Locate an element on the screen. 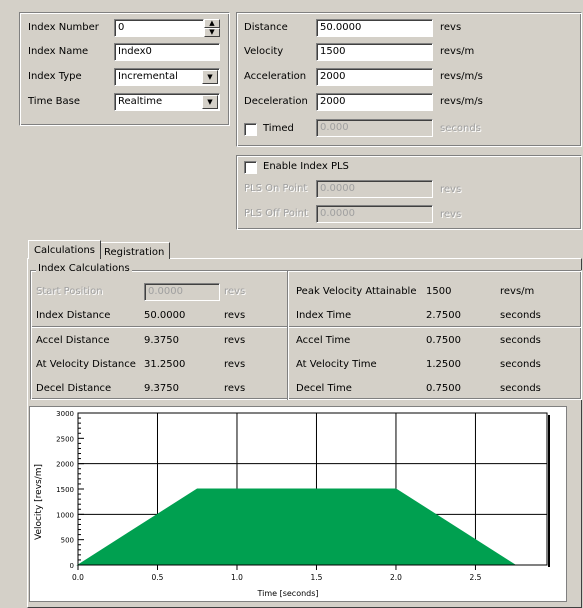 This screenshot has width=583, height=608. chart-ytick-label: 2000 is located at coordinates (65, 465).